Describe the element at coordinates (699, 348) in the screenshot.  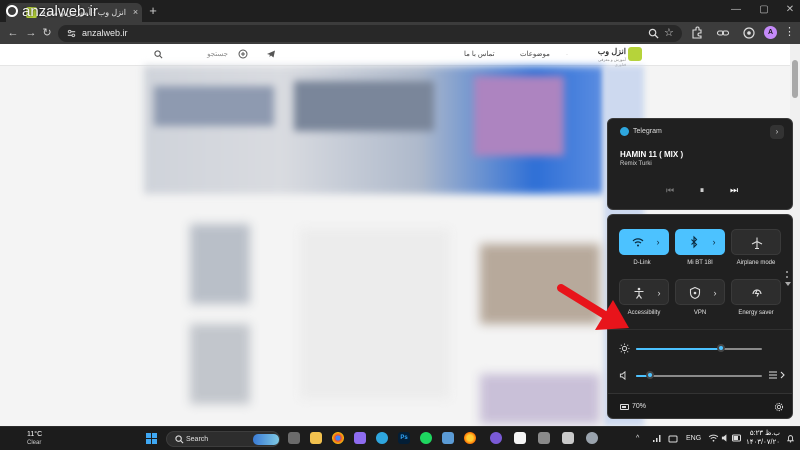
I see `brightness-slider` at that location.